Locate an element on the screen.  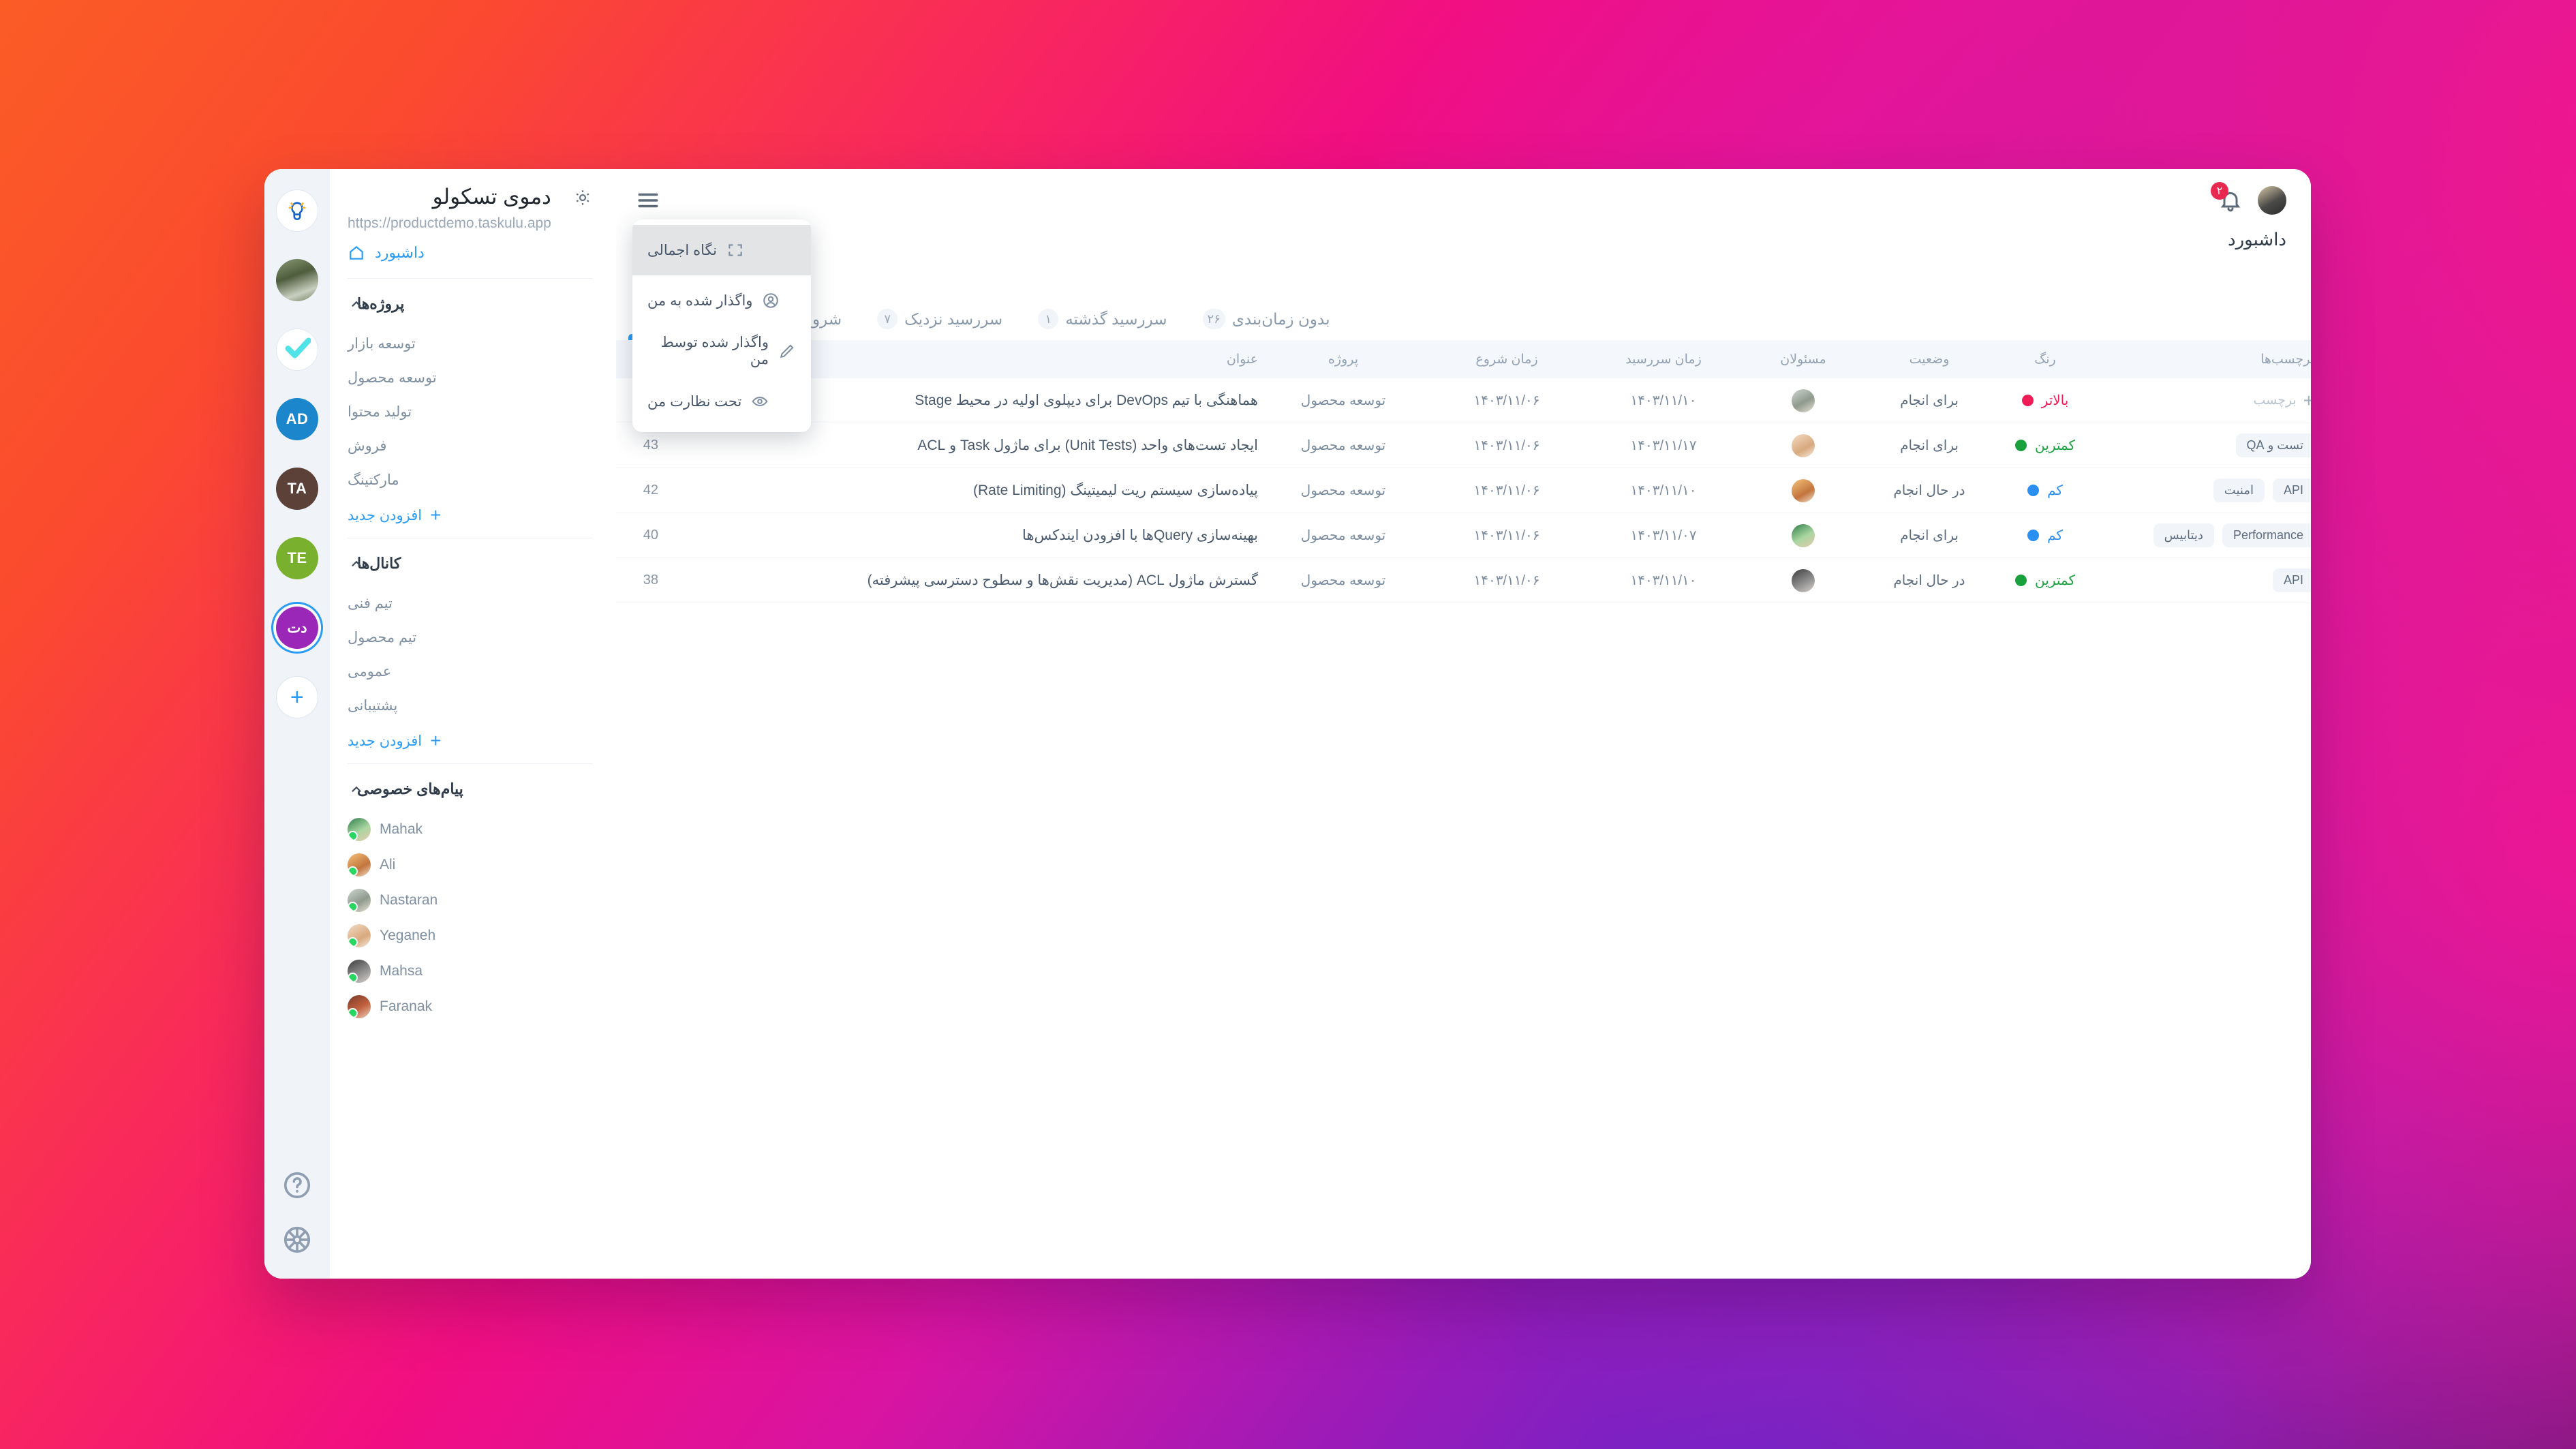
tag-chip: Performance is located at coordinates (2266, 535).